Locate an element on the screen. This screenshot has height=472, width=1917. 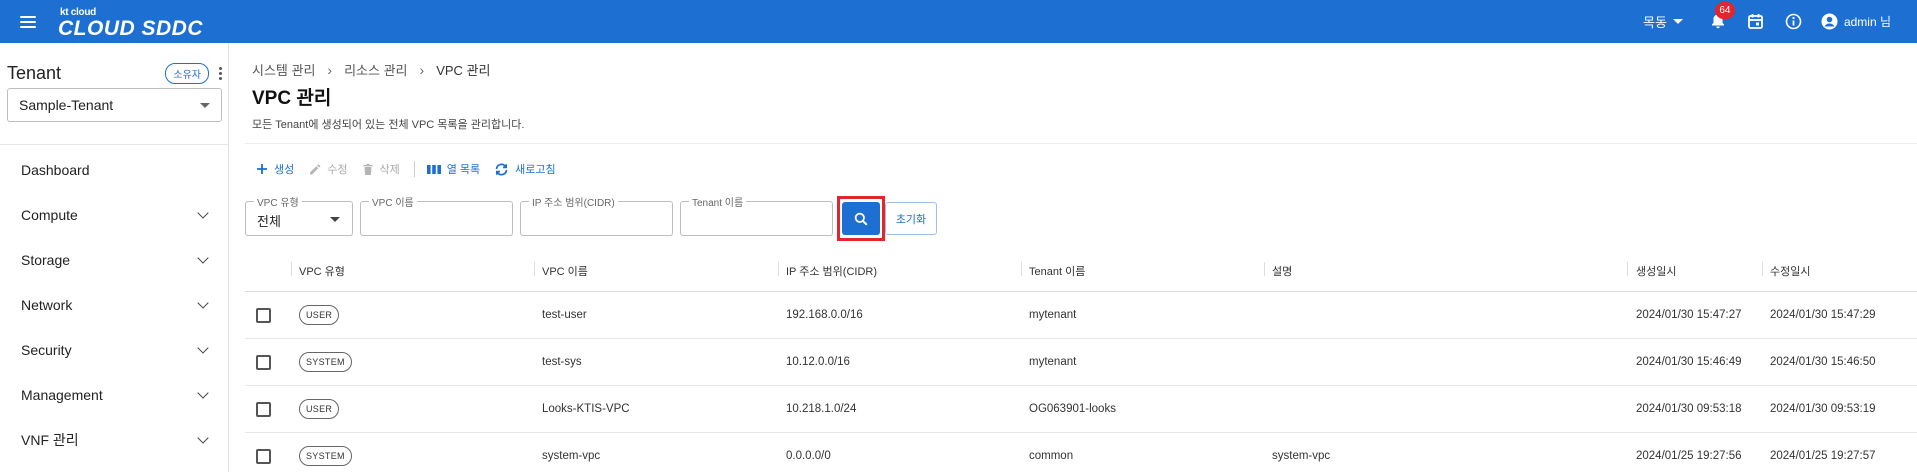
tenant-title: Tenant is located at coordinates (34, 73).